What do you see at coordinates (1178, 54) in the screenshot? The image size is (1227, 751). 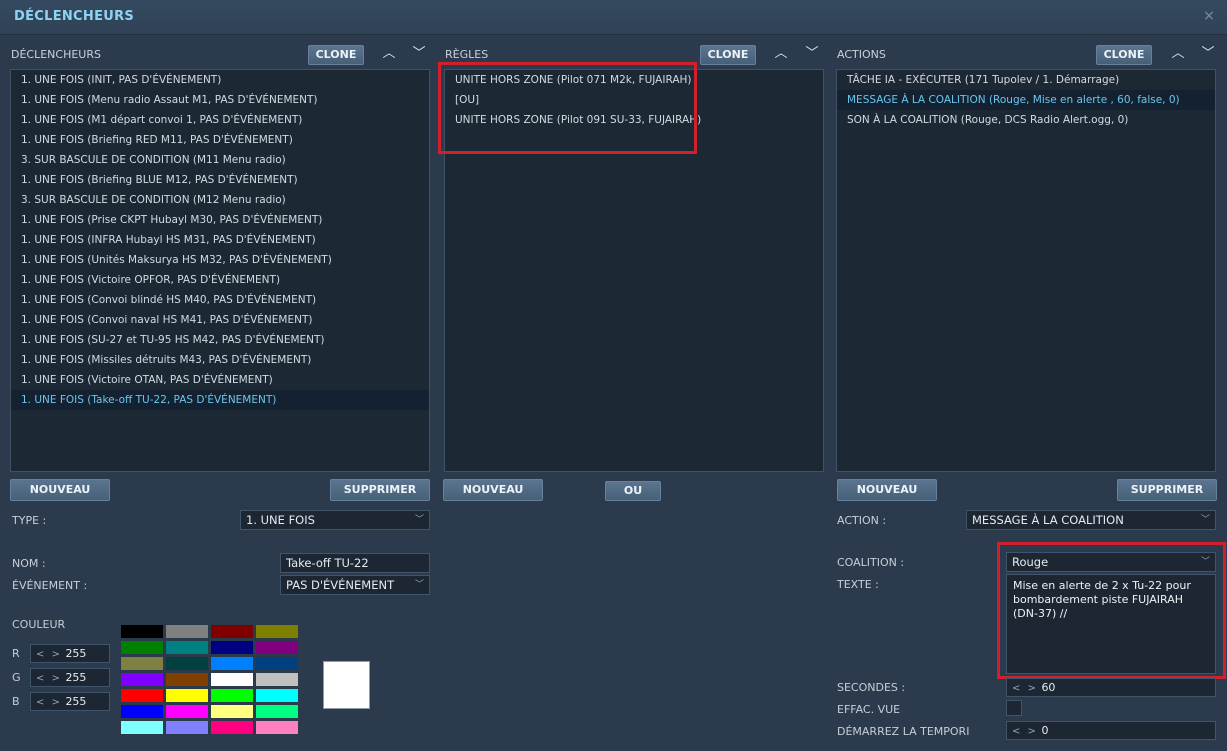 I see `actions-move-up-icon: ︿` at bounding box center [1178, 54].